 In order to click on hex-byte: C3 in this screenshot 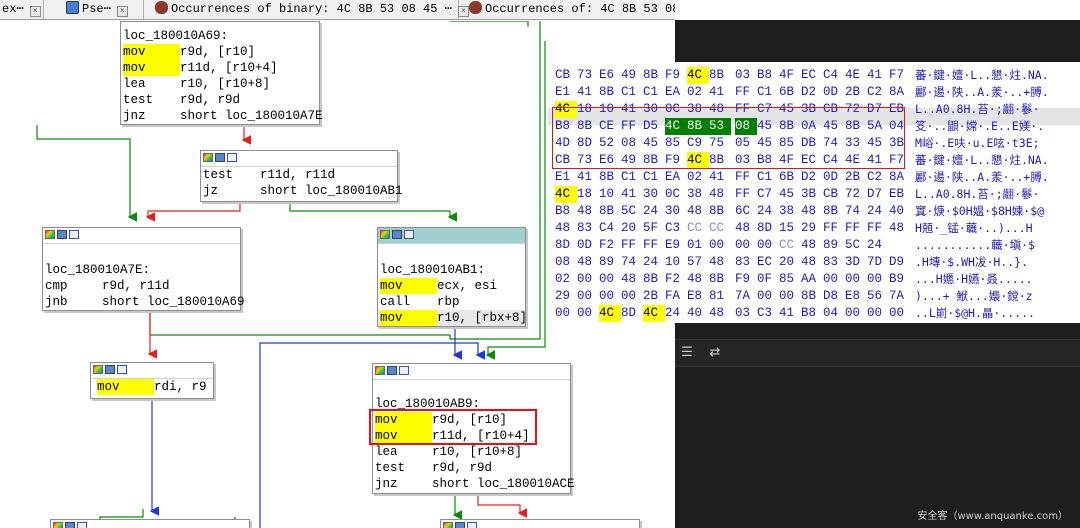, I will do `click(768, 313)`.